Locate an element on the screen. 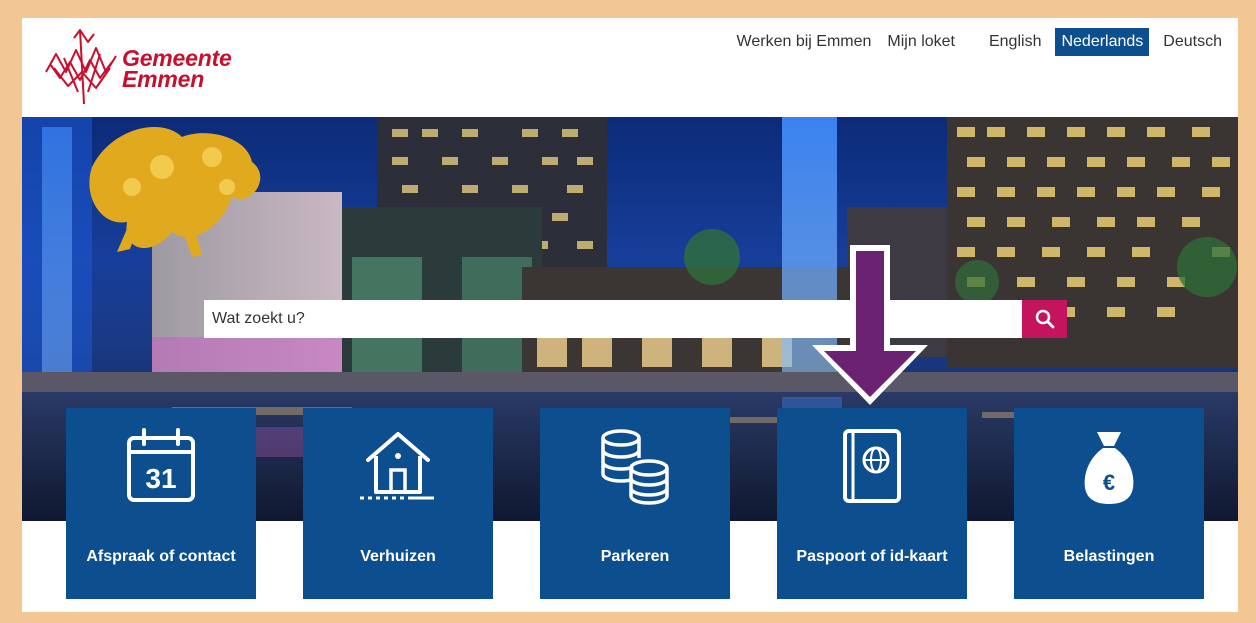 Image resolution: width=1256 pixels, height=623 pixels. house-icon is located at coordinates (397, 466).